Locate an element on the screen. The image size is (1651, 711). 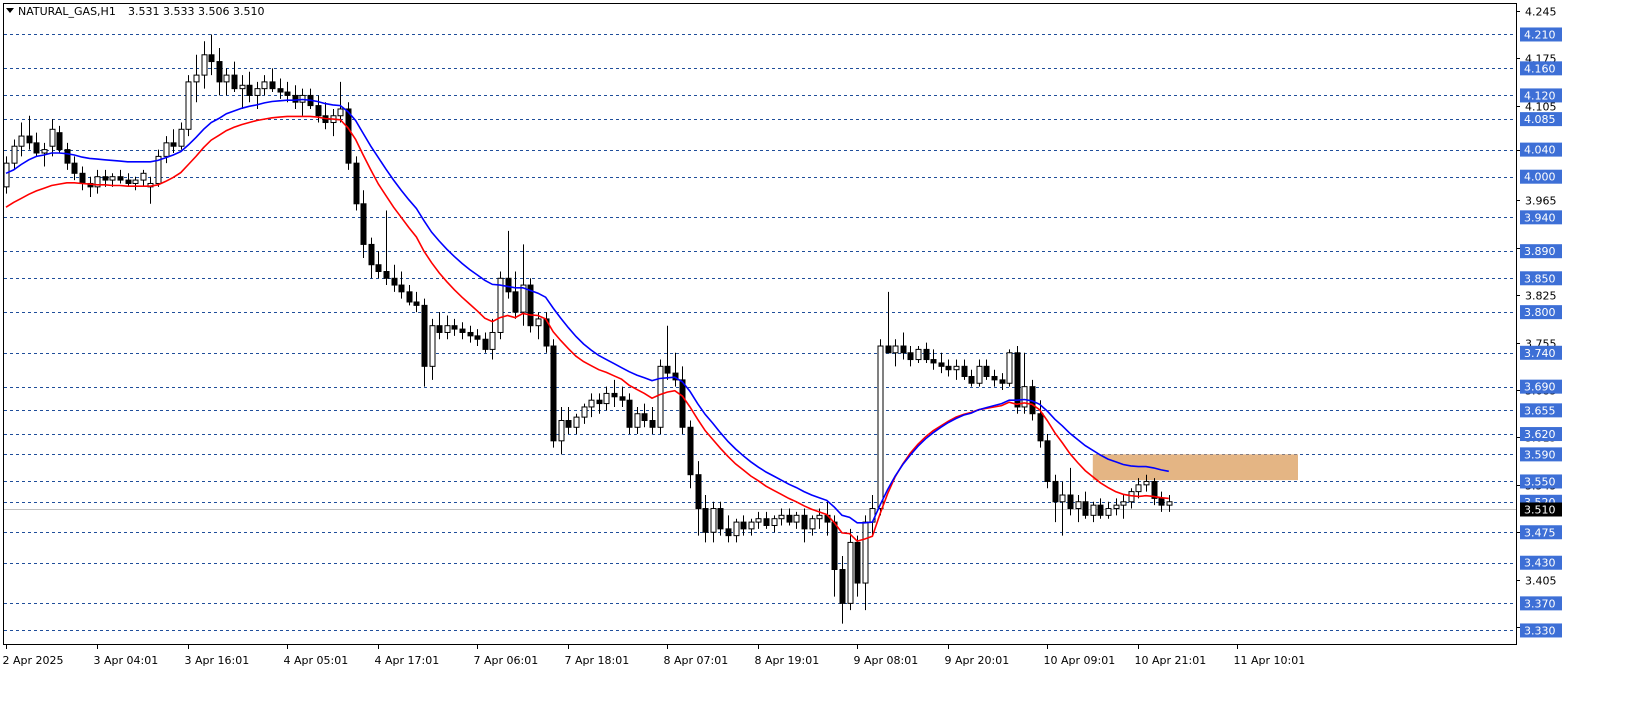
level-label: 4.040 is located at coordinates (1540, 150).